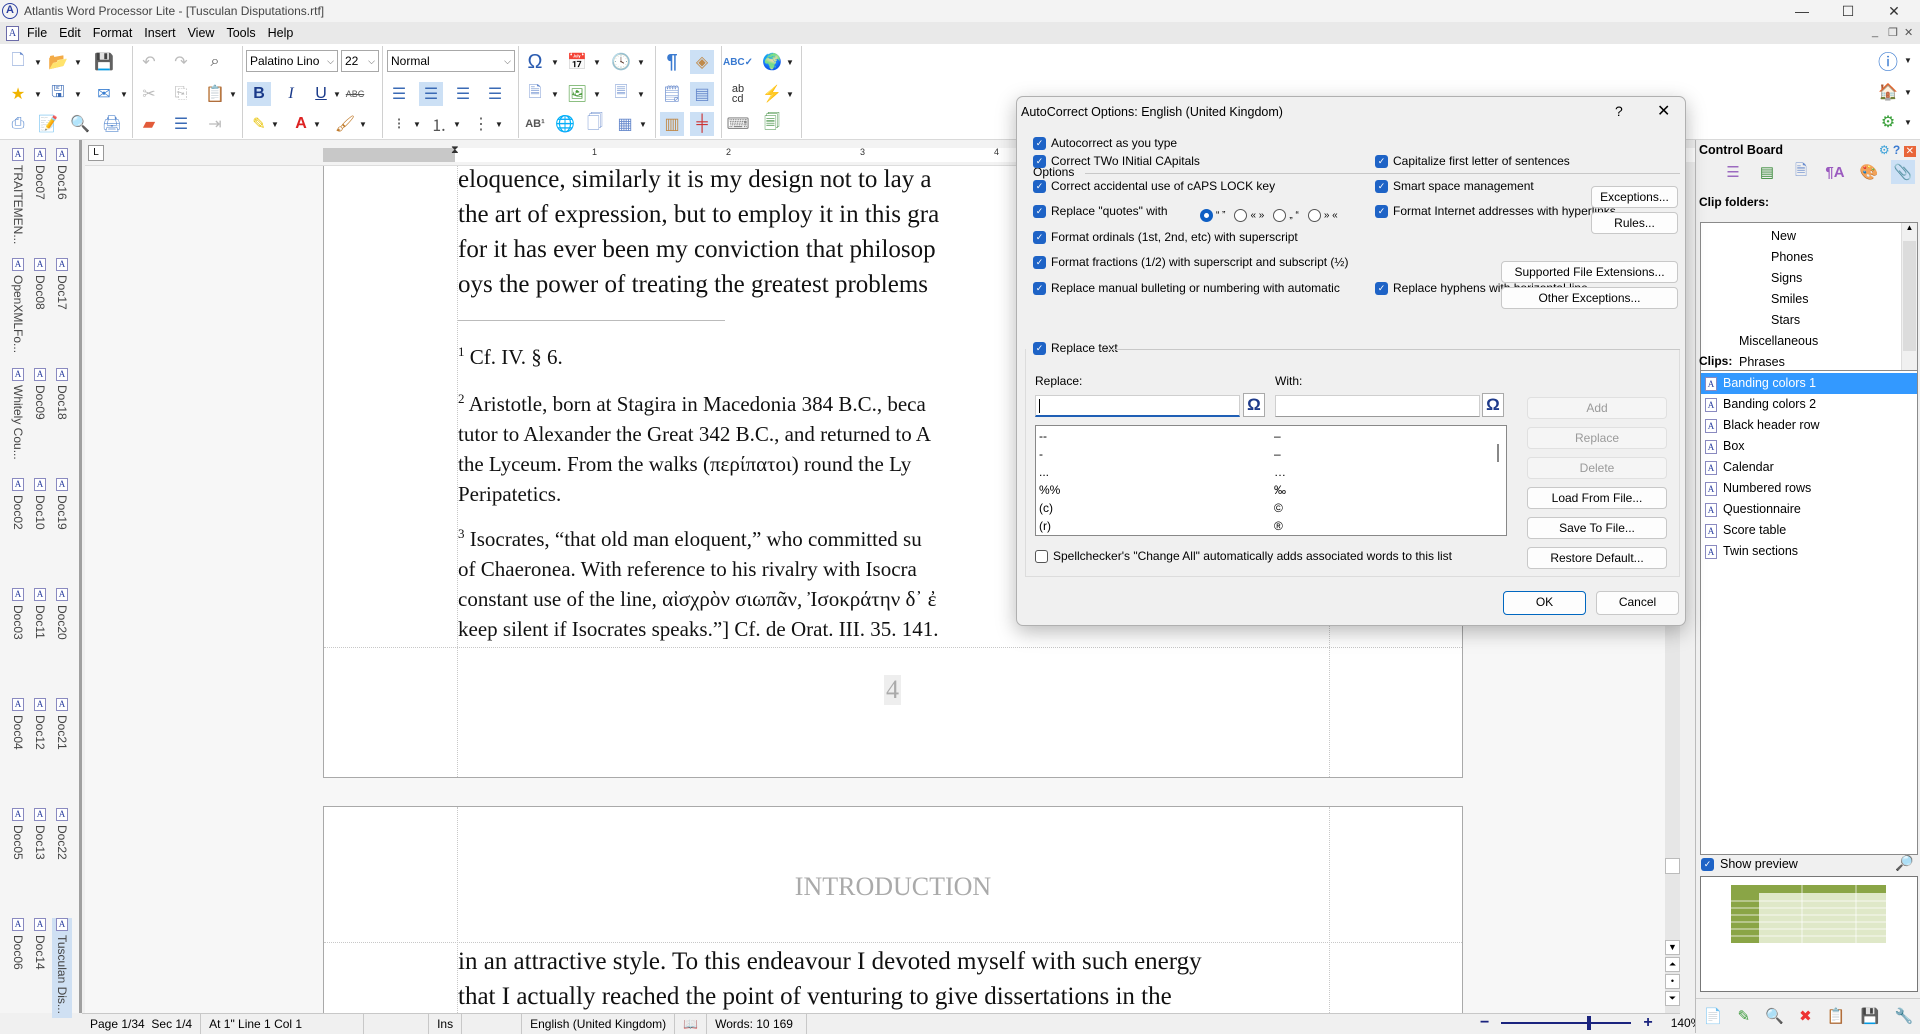 This screenshot has height=1034, width=1920. Describe the element at coordinates (62, 174) in the screenshot. I see `document-tab: A Doc16` at that location.